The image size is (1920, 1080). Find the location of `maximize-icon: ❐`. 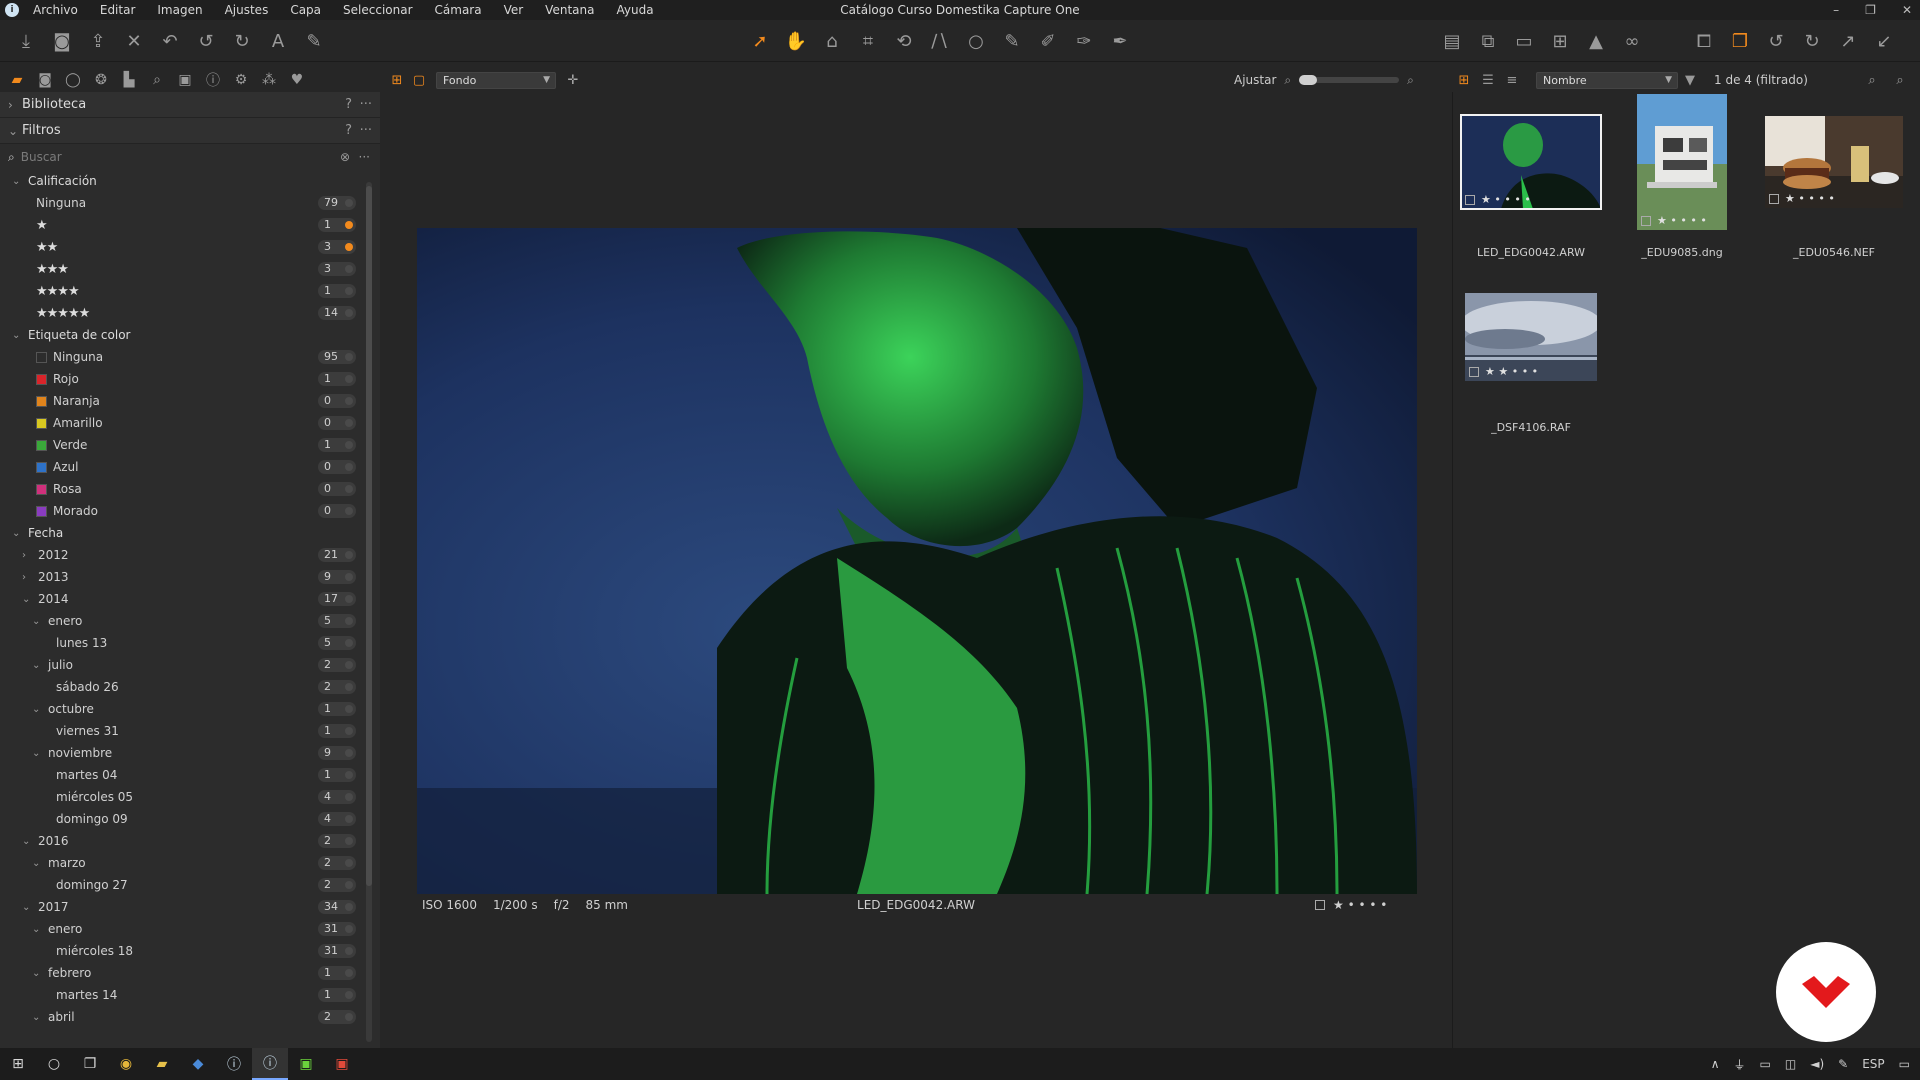

maximize-icon: ❐ is located at coordinates (1870, 10).